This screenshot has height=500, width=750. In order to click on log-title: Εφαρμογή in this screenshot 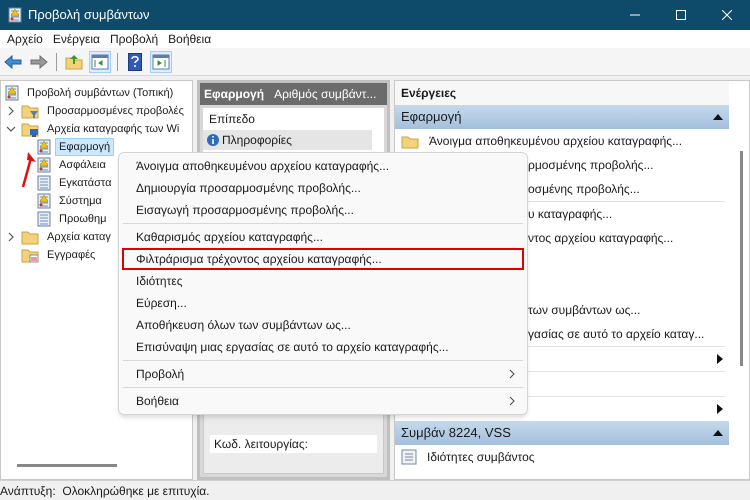, I will do `click(234, 94)`.